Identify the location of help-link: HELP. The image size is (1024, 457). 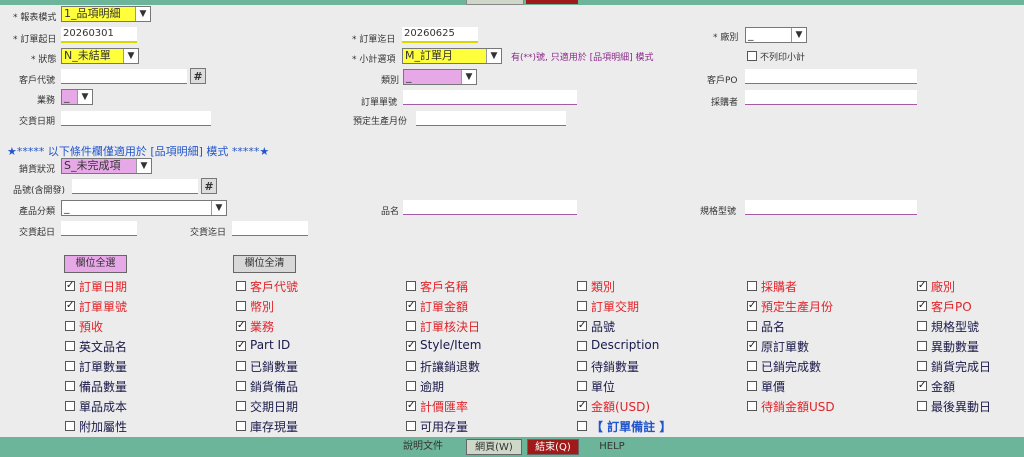
(612, 447).